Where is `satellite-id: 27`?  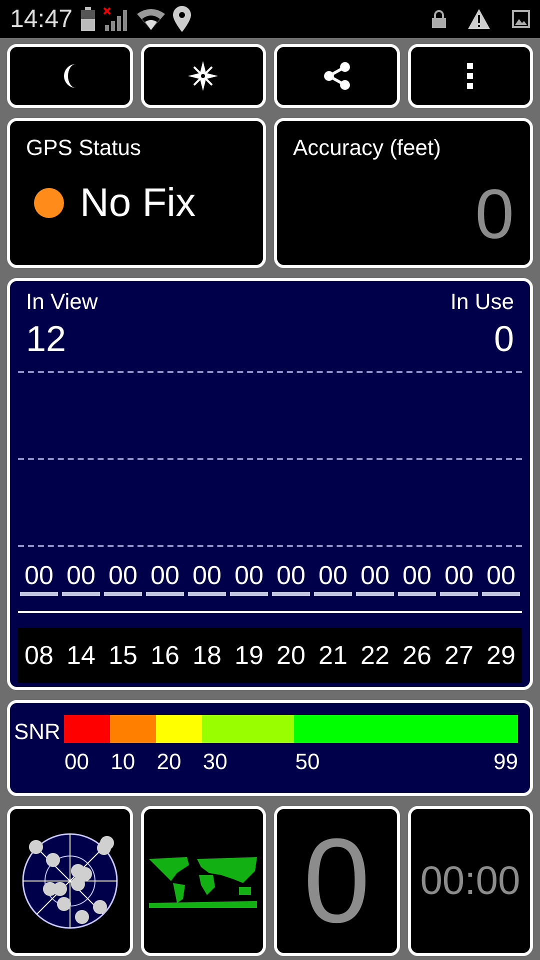
satellite-id: 27 is located at coordinates (459, 655).